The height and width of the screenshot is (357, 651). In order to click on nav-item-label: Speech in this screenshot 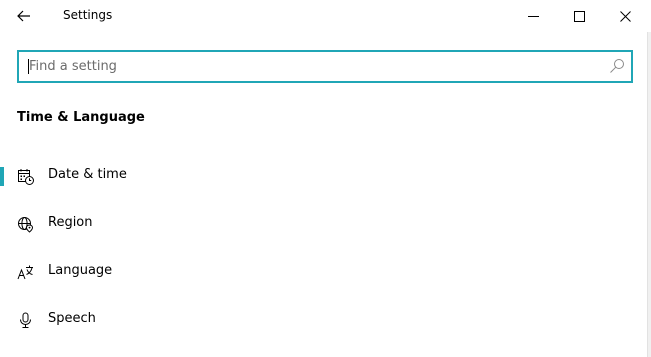, I will do `click(72, 318)`.